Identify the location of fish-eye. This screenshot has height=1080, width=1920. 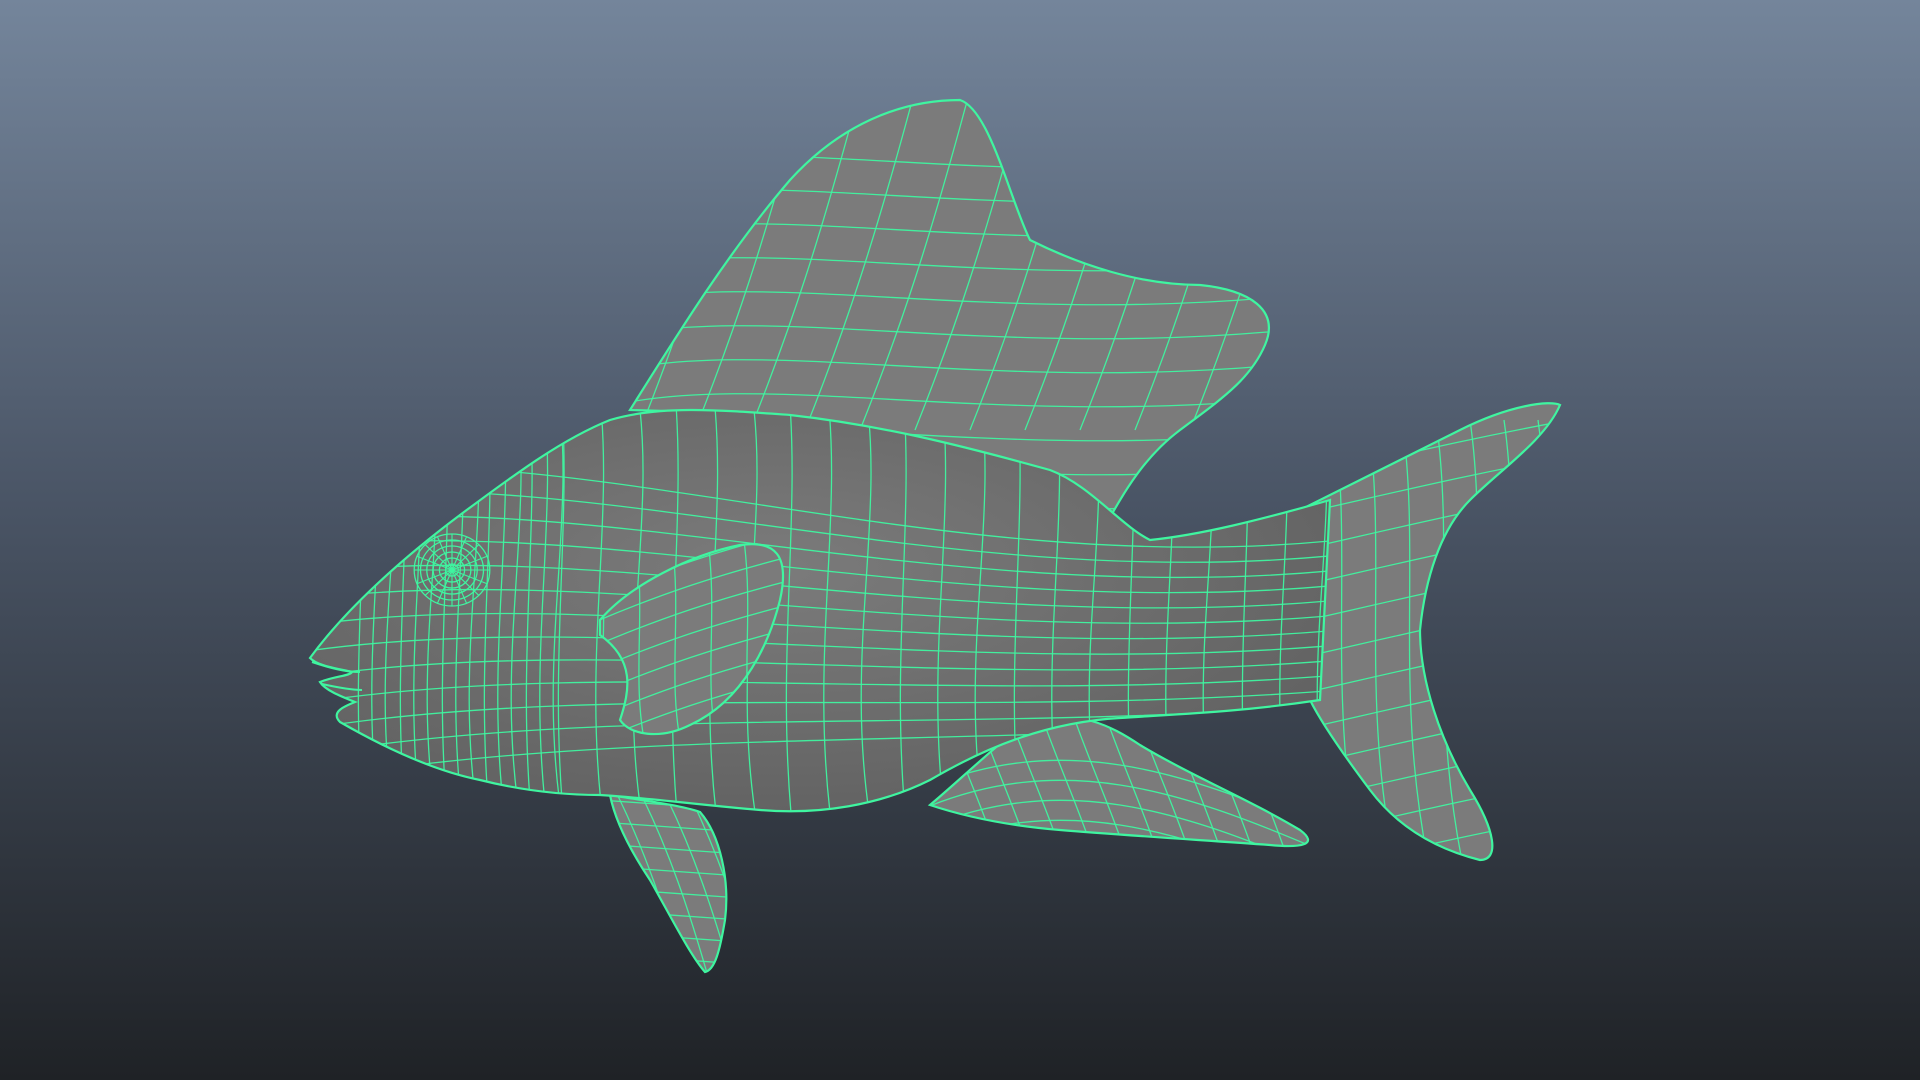
(452, 570).